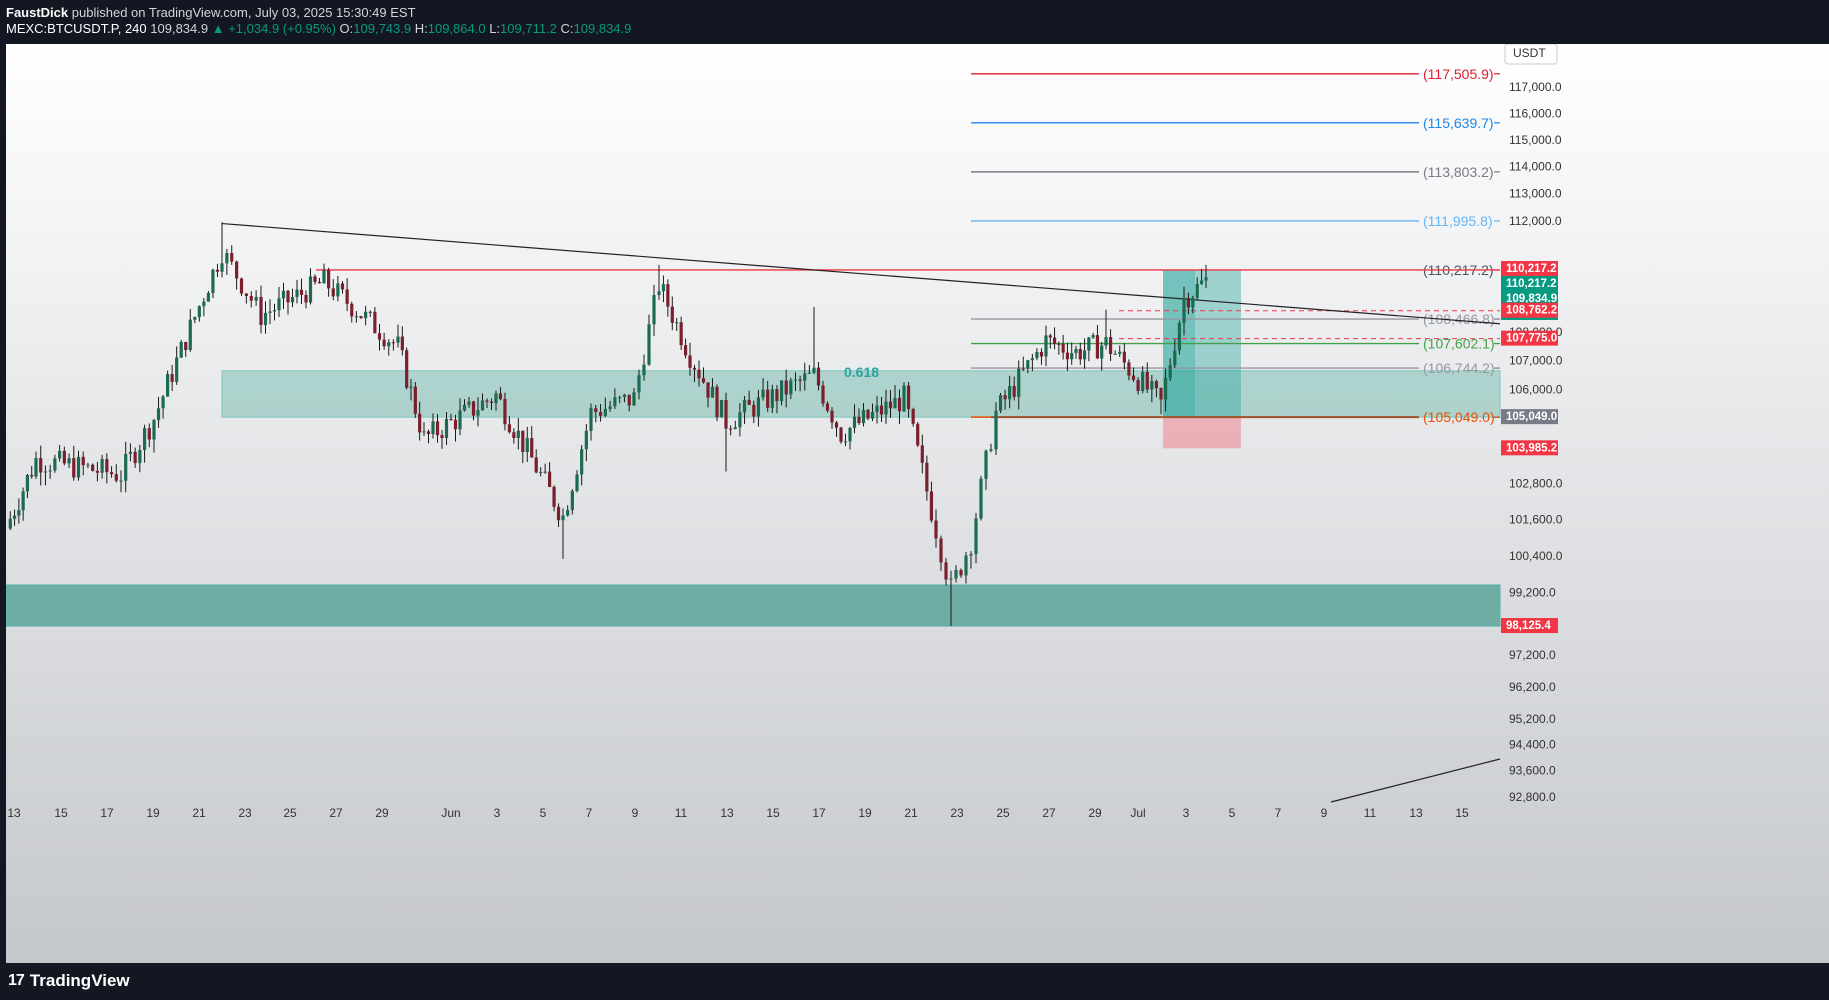 Image resolution: width=1829 pixels, height=1000 pixels. Describe the element at coordinates (1202, 433) in the screenshot. I see `long-position-stop` at that location.